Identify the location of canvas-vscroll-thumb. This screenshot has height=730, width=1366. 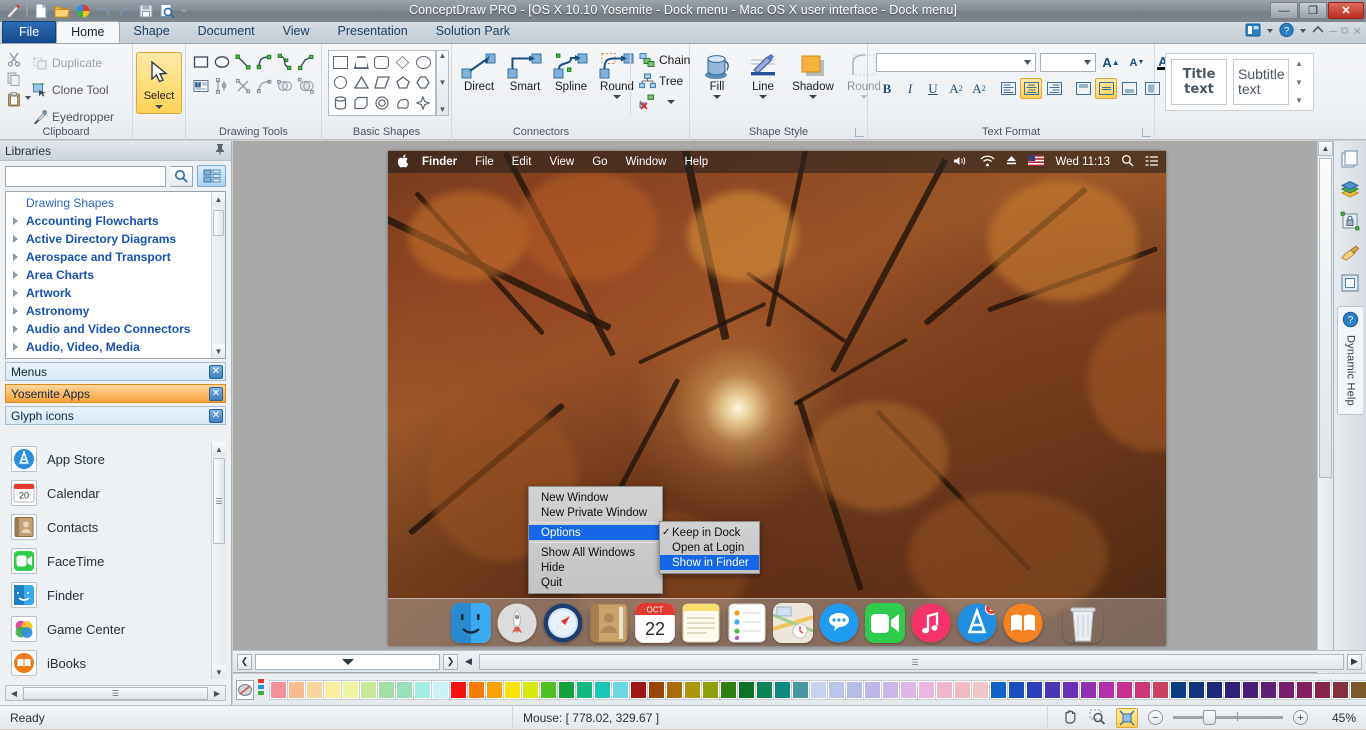
(1325, 318).